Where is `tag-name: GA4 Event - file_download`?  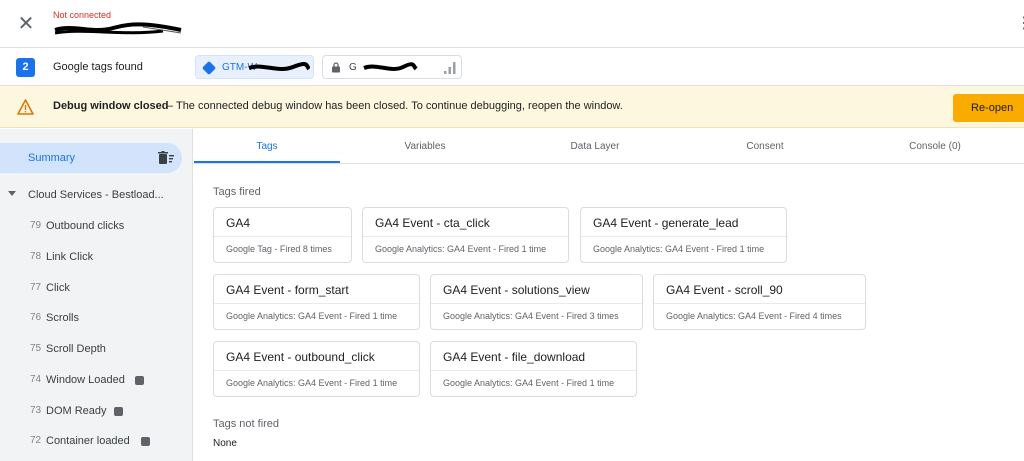 tag-name: GA4 Event - file_download is located at coordinates (514, 357).